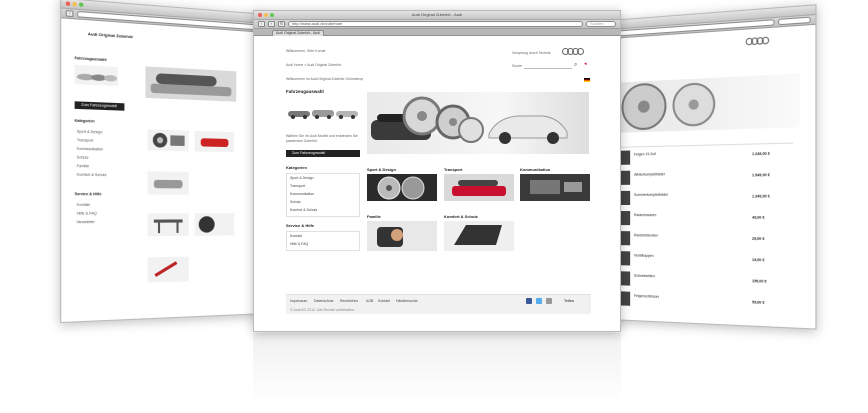 This screenshot has height=413, width=868. What do you see at coordinates (86, 222) in the screenshot?
I see `left-row: Newsletter` at bounding box center [86, 222].